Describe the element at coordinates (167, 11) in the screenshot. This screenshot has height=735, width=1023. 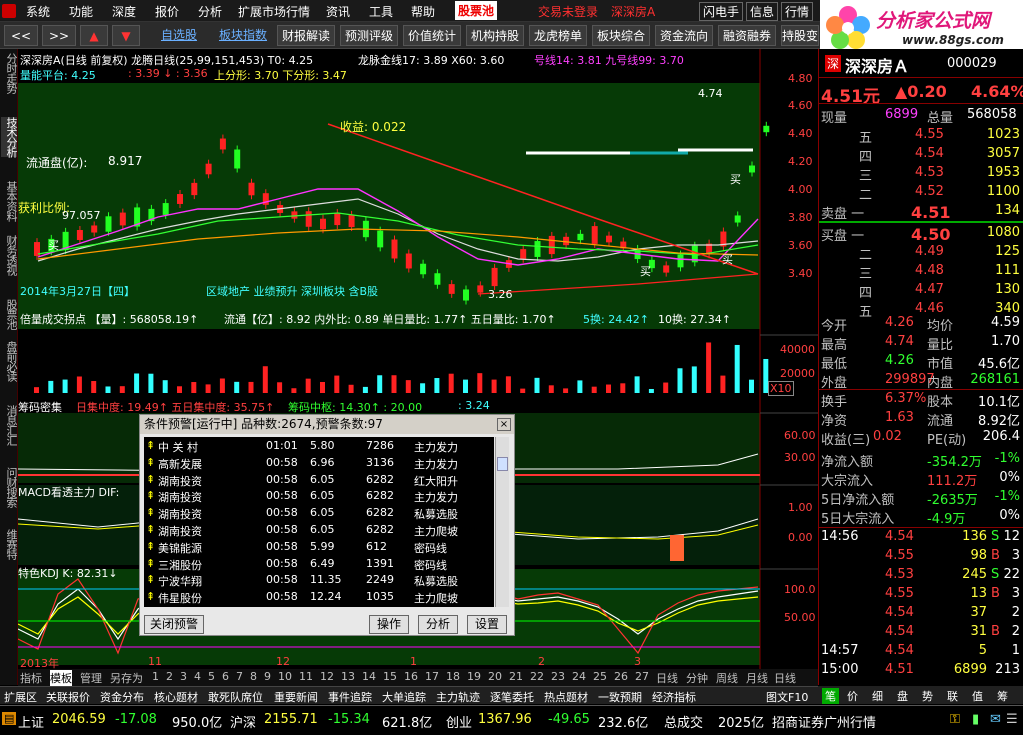
I see `menu-quote: 报价` at that location.